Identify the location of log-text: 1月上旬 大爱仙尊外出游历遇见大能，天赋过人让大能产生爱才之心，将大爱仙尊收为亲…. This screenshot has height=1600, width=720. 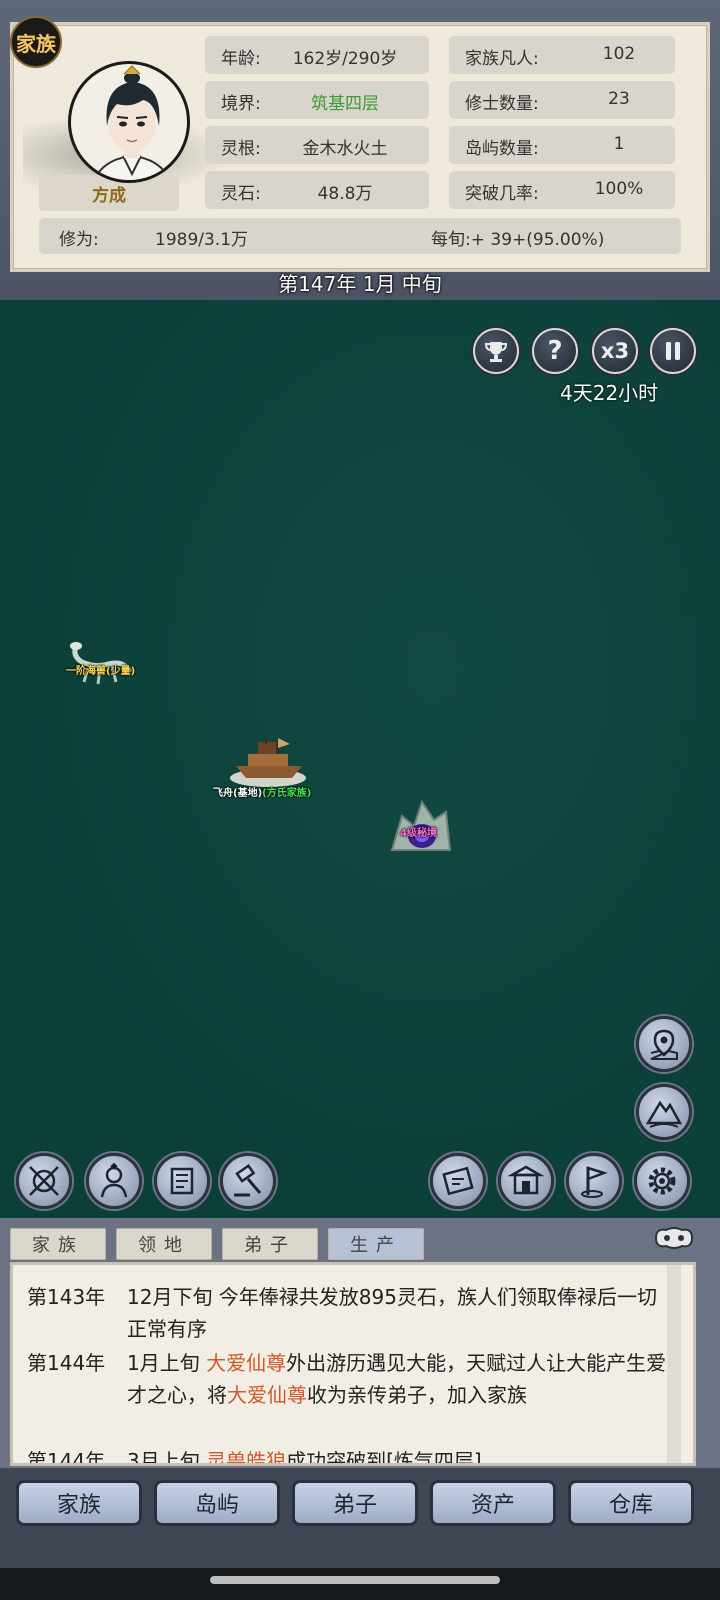
(397, 1379).